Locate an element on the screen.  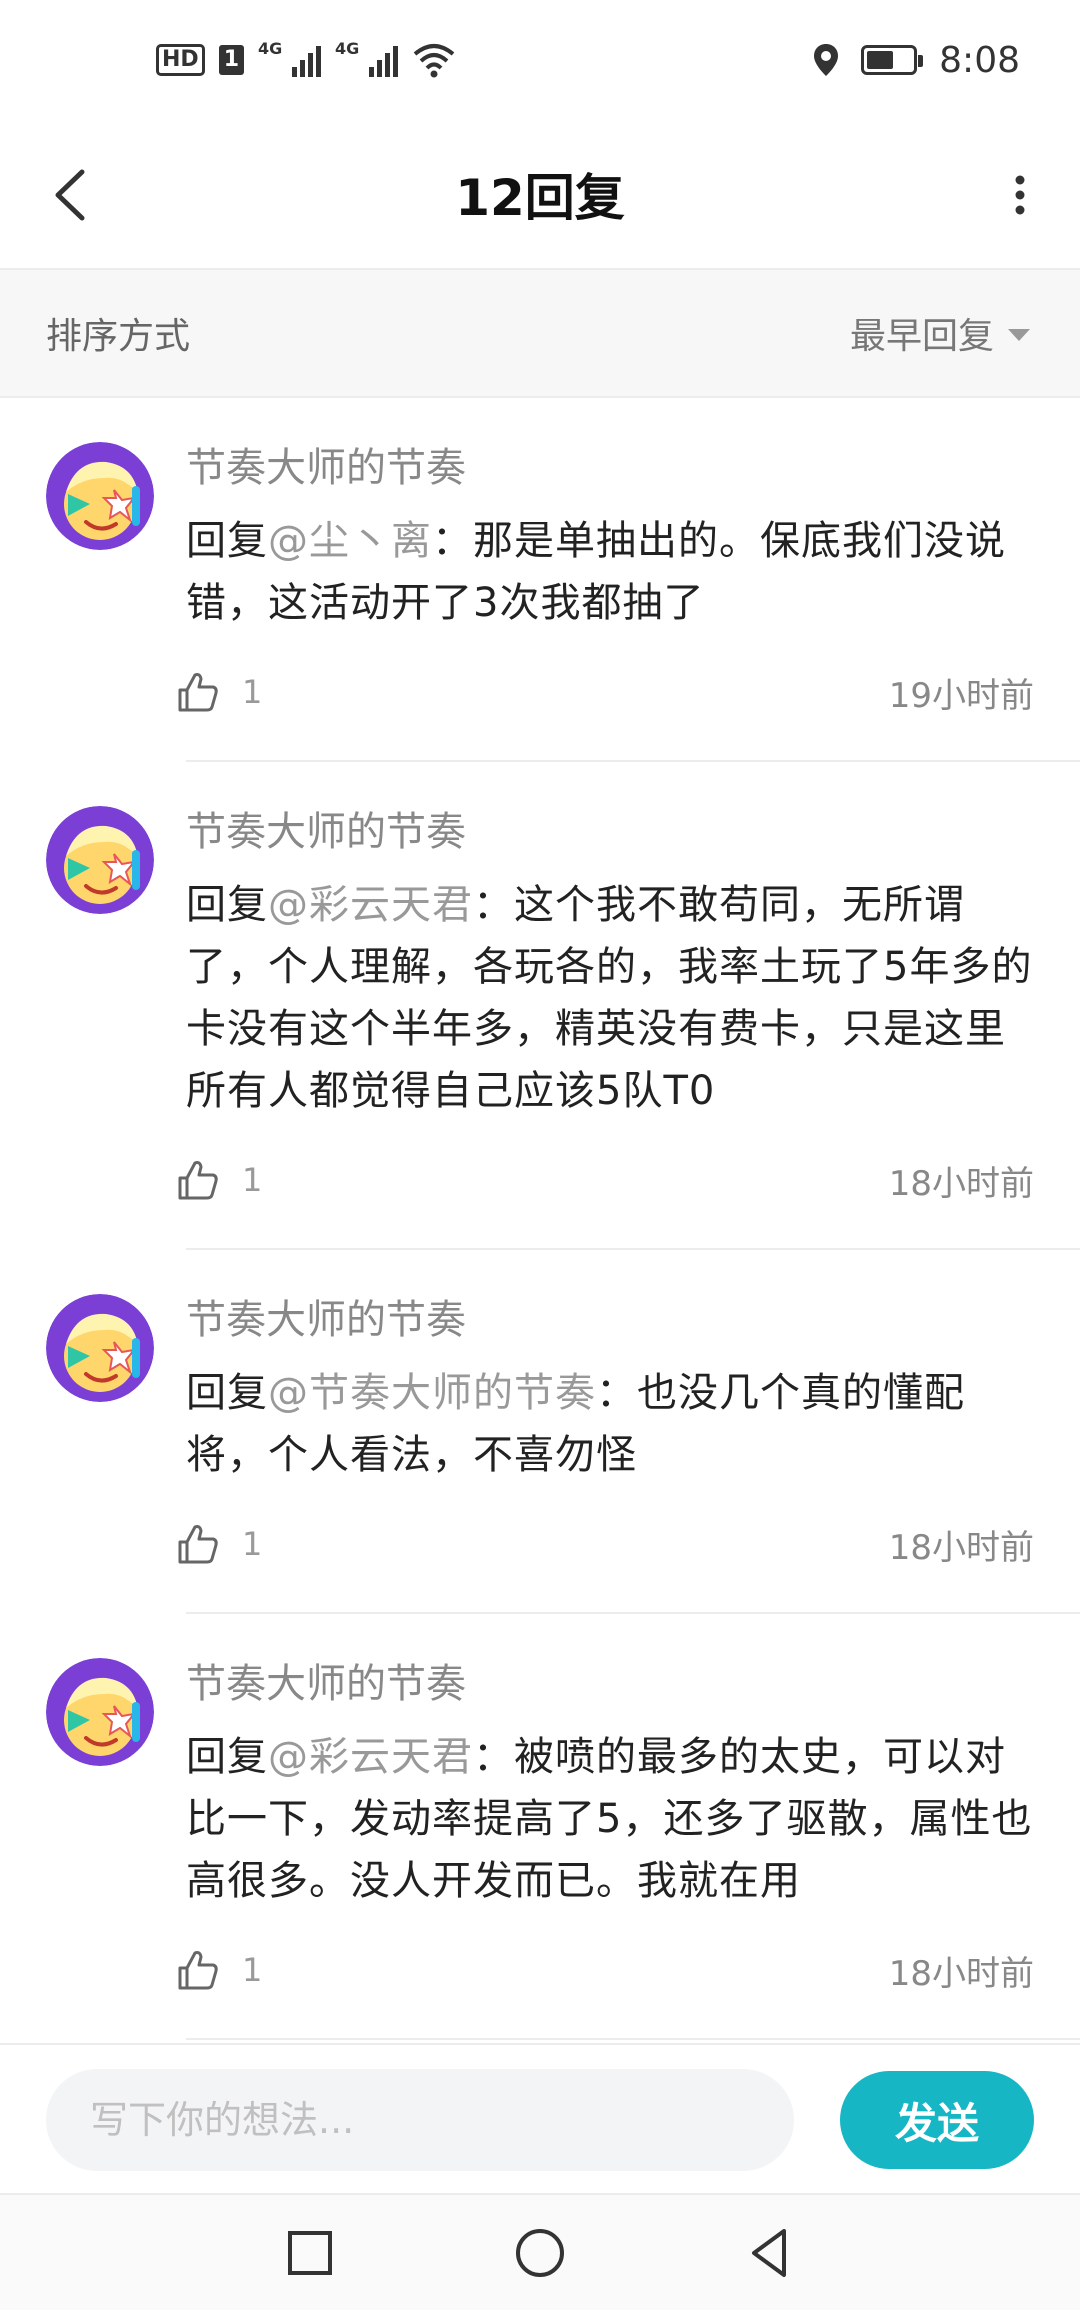
top-app-bar: 12回复 is located at coordinates (540, 195).